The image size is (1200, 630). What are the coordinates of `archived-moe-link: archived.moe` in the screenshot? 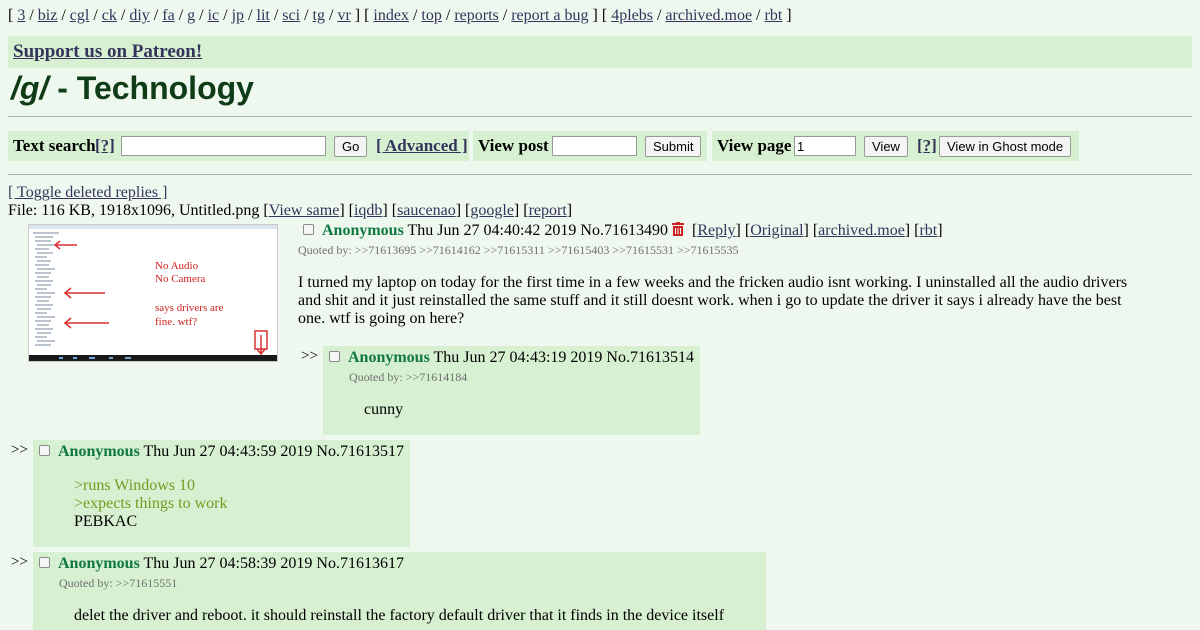 It's located at (861, 230).